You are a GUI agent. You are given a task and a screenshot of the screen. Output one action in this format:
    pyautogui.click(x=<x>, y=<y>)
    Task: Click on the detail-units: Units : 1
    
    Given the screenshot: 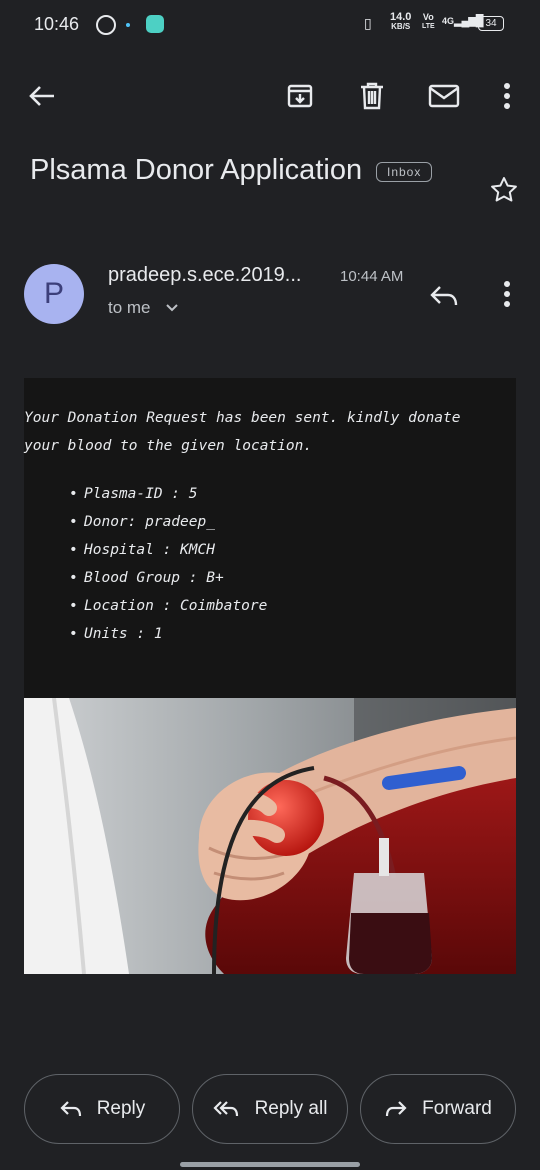 What is the action you would take?
    pyautogui.click(x=168, y=634)
    